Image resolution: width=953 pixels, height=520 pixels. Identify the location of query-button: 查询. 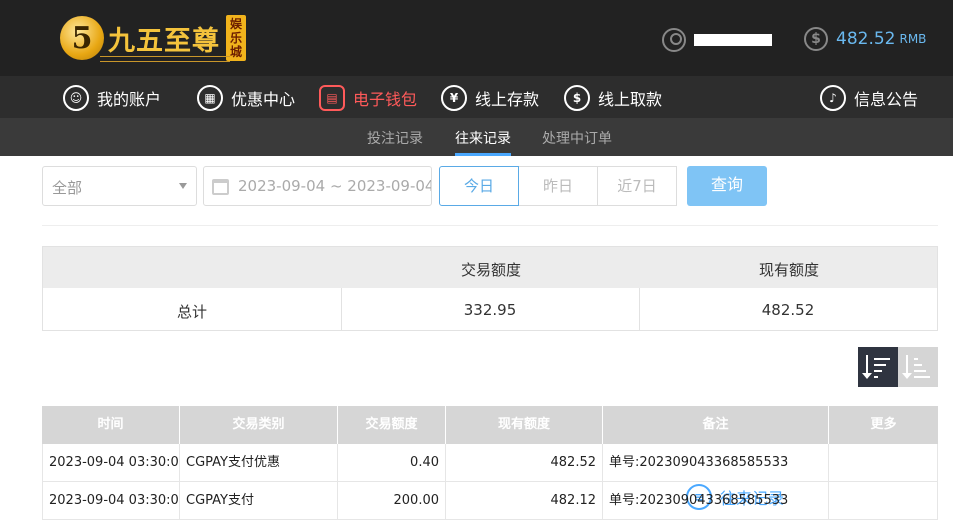
(727, 186).